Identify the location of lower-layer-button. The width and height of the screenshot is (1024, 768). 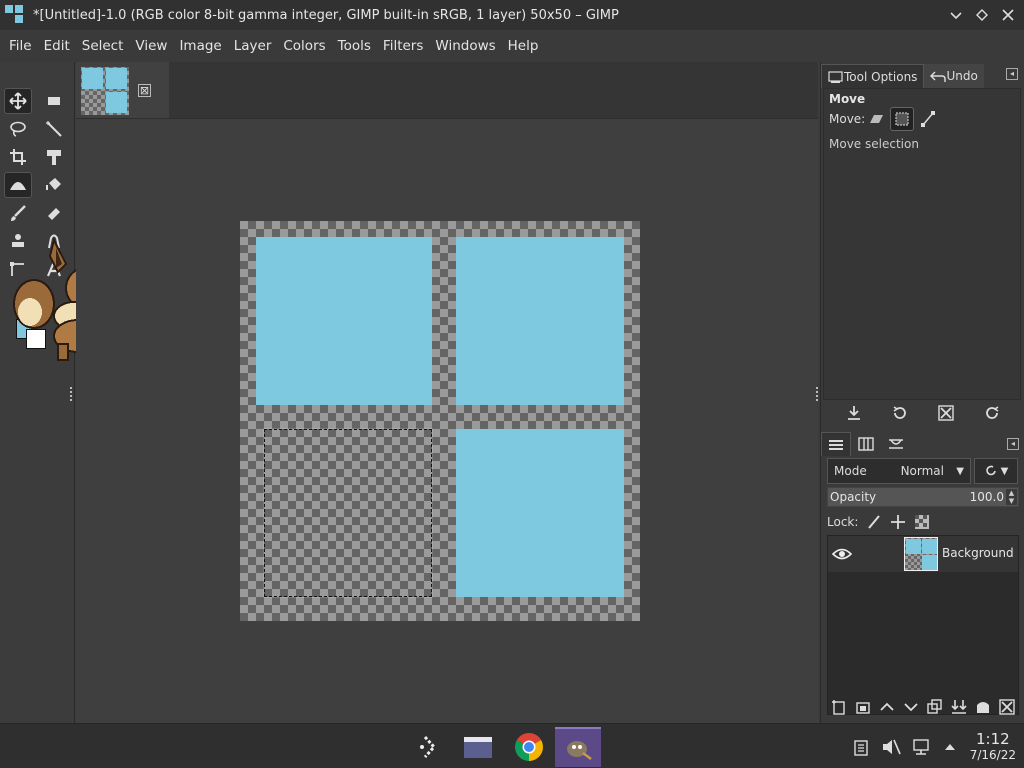
(911, 707).